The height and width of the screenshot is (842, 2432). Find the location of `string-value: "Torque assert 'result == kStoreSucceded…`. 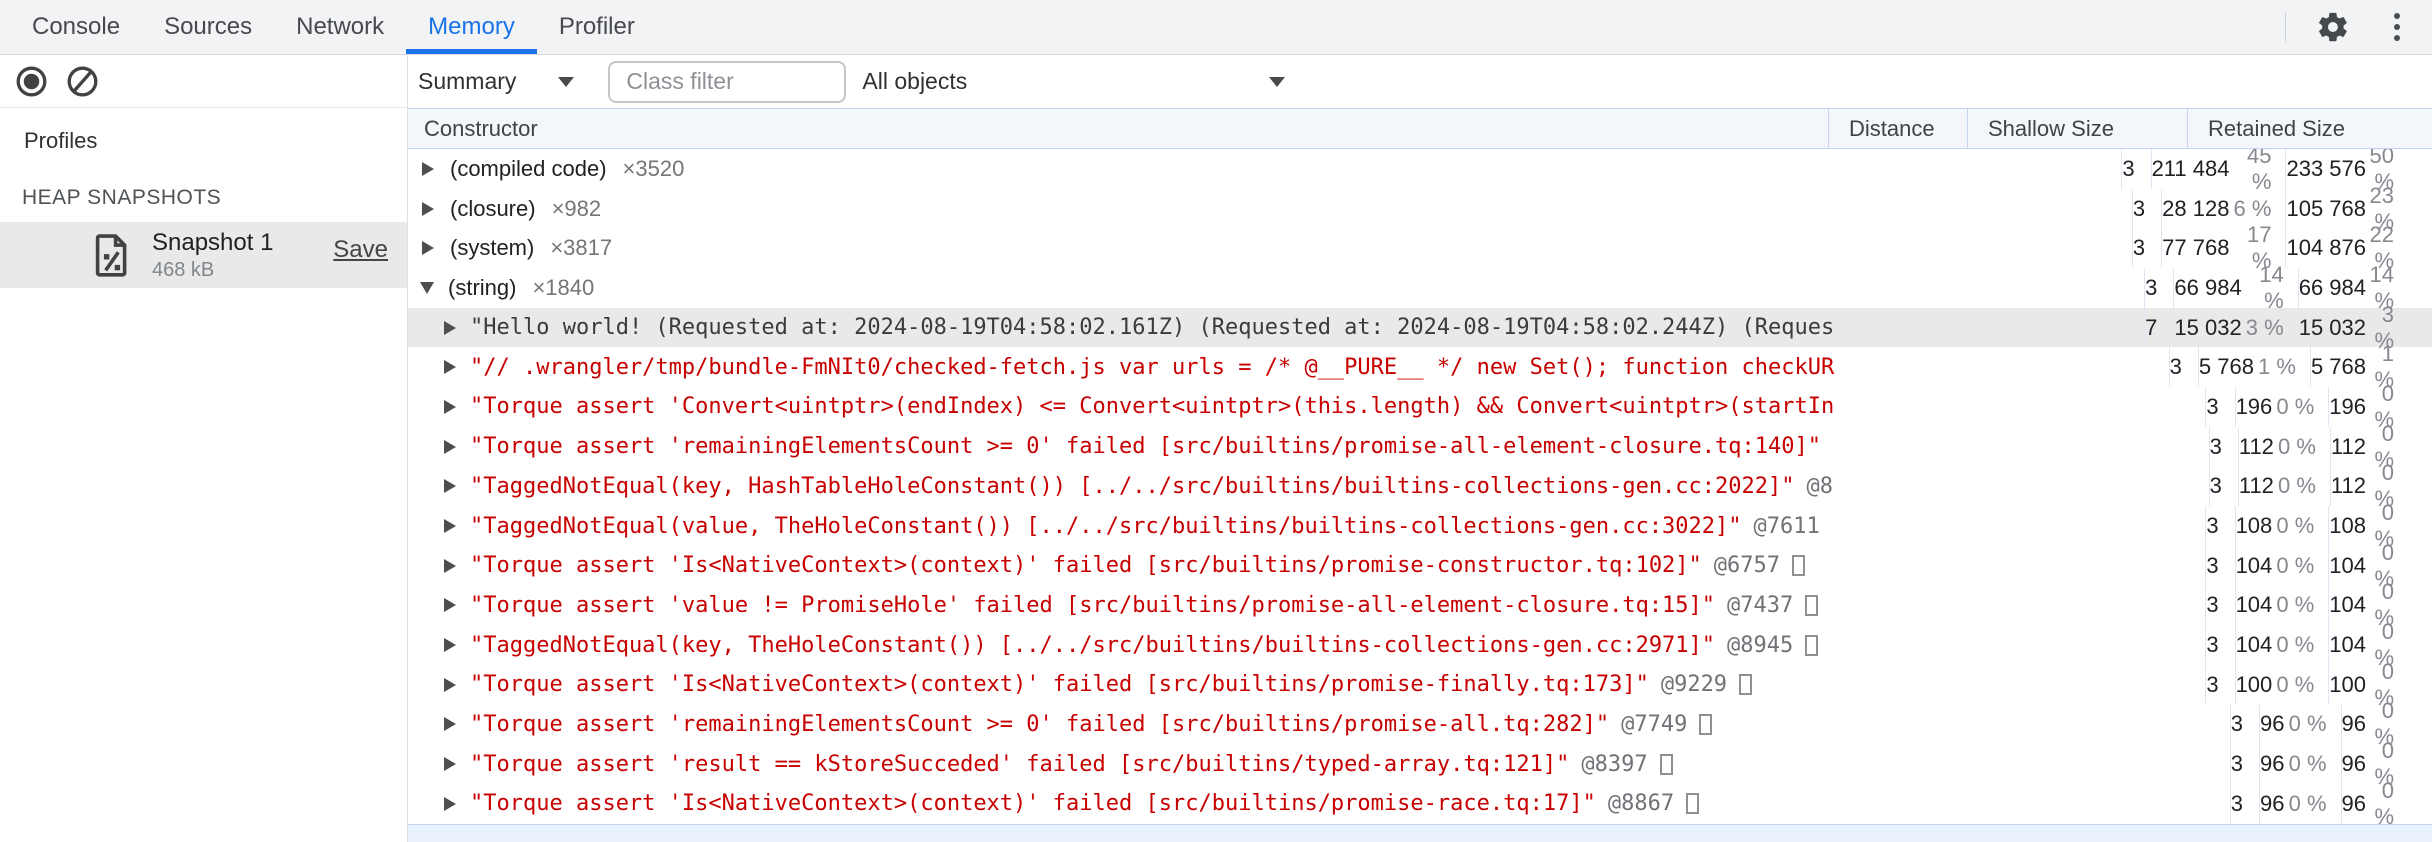

string-value: "Torque assert 'result == kStoreSucceded… is located at coordinates (1020, 764).